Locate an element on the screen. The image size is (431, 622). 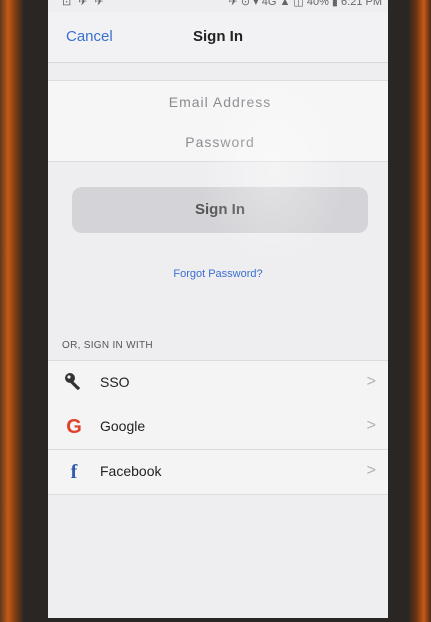
sso-signin-option: SSO > is located at coordinates (218, 383).